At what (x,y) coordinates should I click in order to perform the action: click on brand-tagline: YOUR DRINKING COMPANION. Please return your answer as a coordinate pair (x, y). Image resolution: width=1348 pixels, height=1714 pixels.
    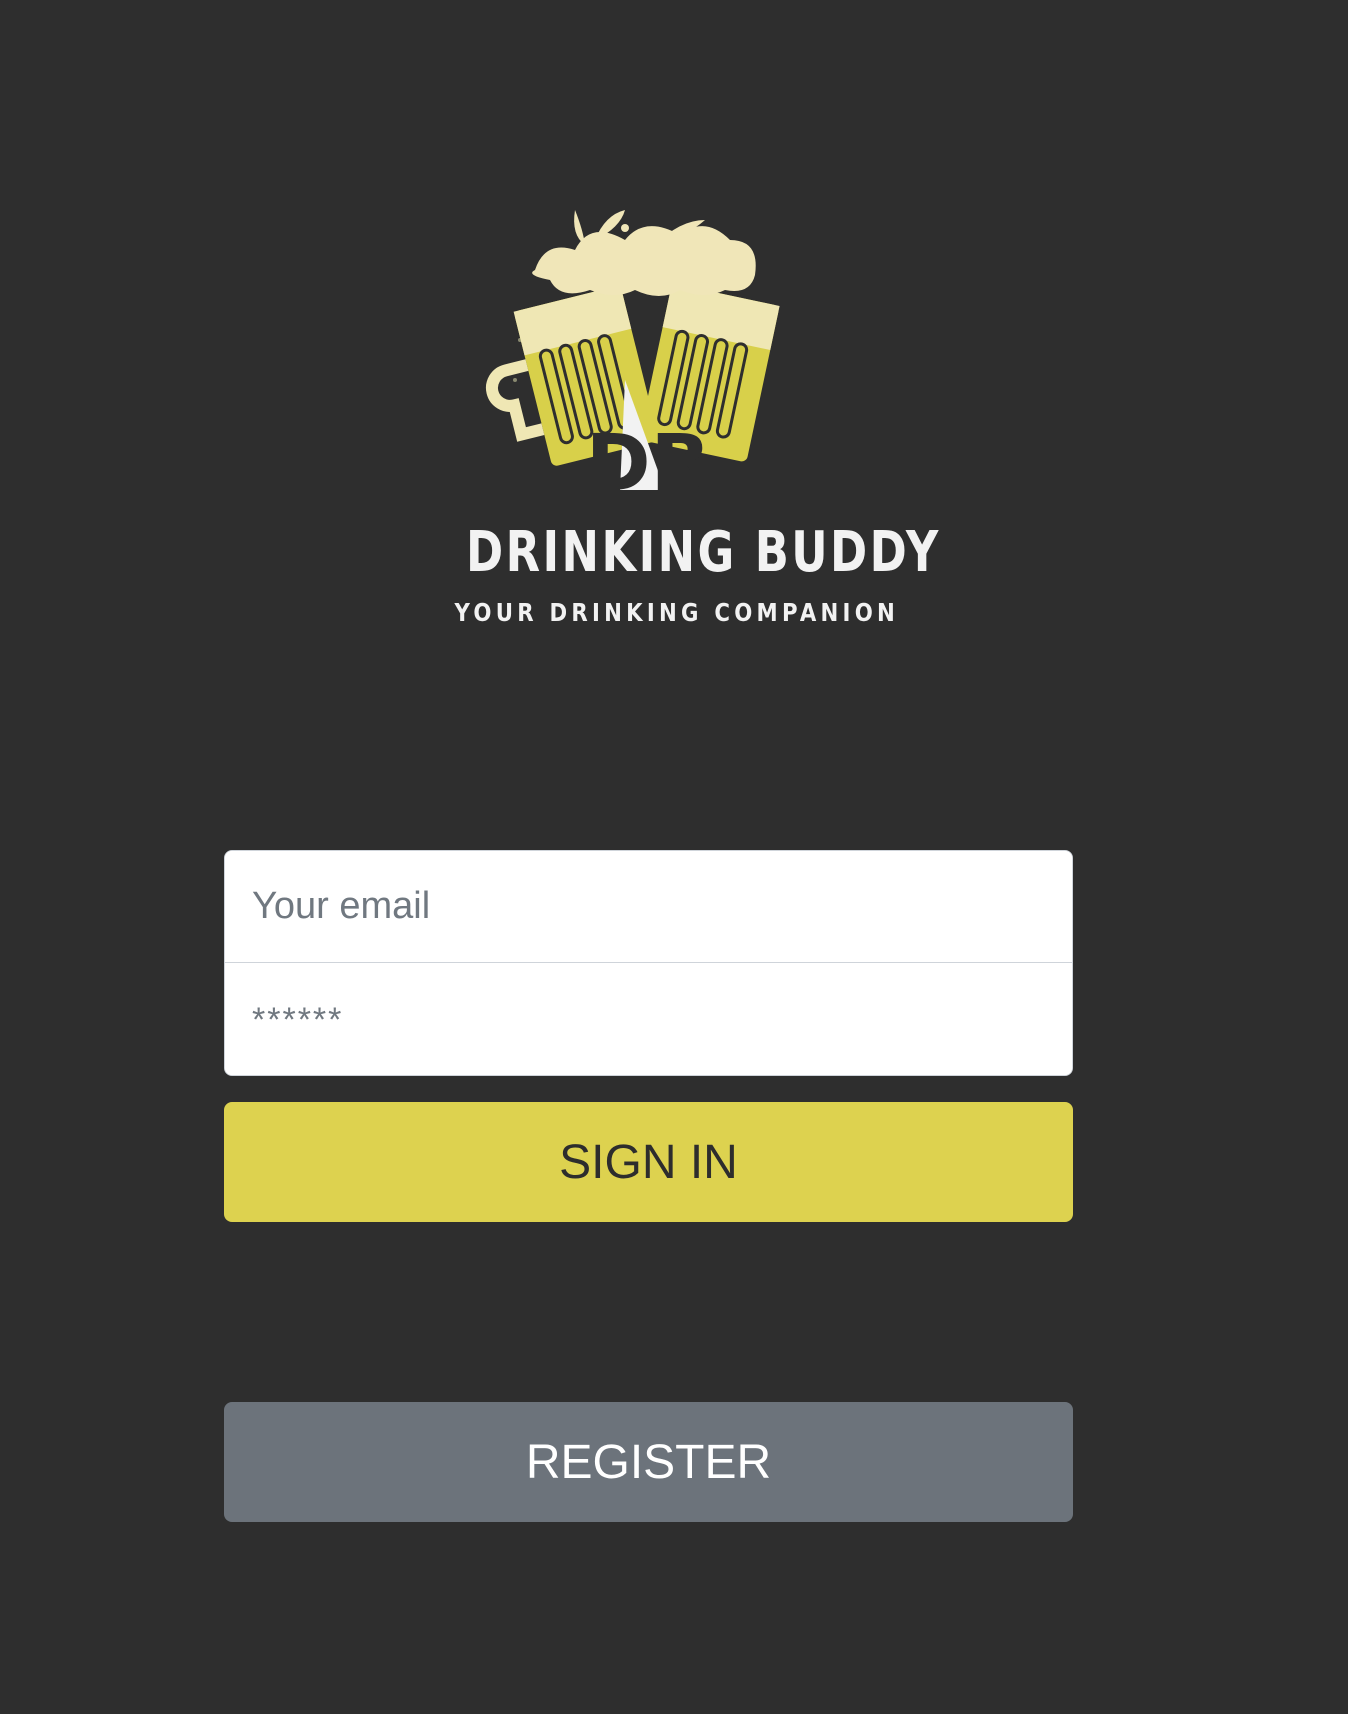
    Looking at the image, I should click on (677, 612).